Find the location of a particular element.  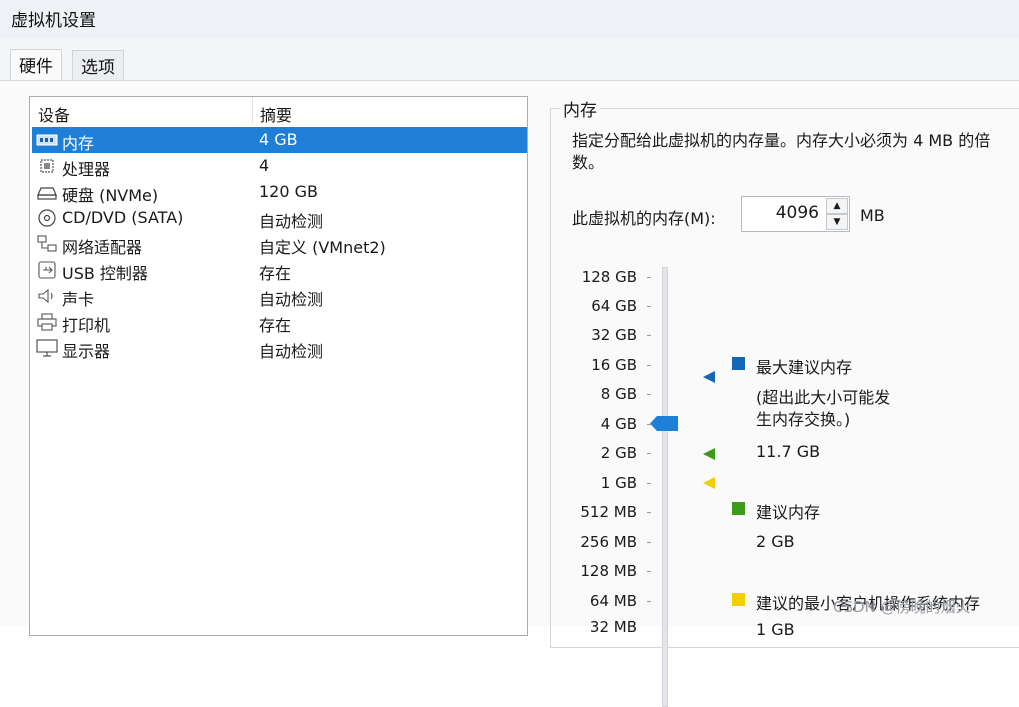

scale-tick-label: 64 GB is located at coordinates (614, 306).